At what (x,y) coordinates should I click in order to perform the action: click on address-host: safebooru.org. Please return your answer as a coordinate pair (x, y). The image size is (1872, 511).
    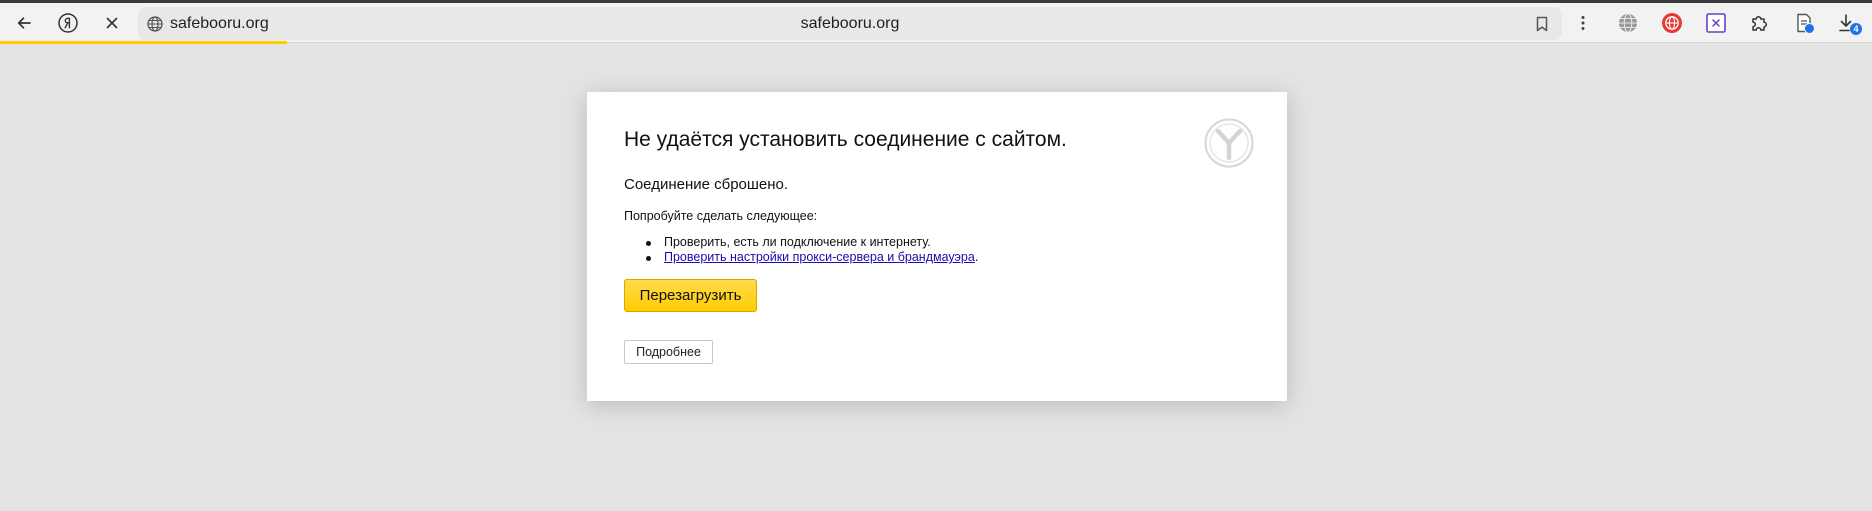
    Looking at the image, I should click on (219, 23).